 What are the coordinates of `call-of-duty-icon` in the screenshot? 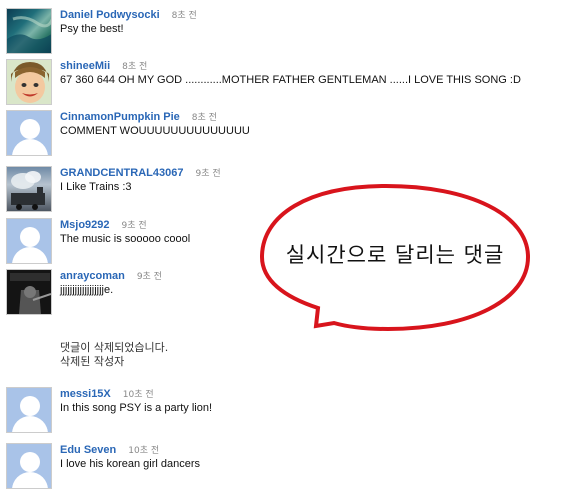 It's located at (29, 292).